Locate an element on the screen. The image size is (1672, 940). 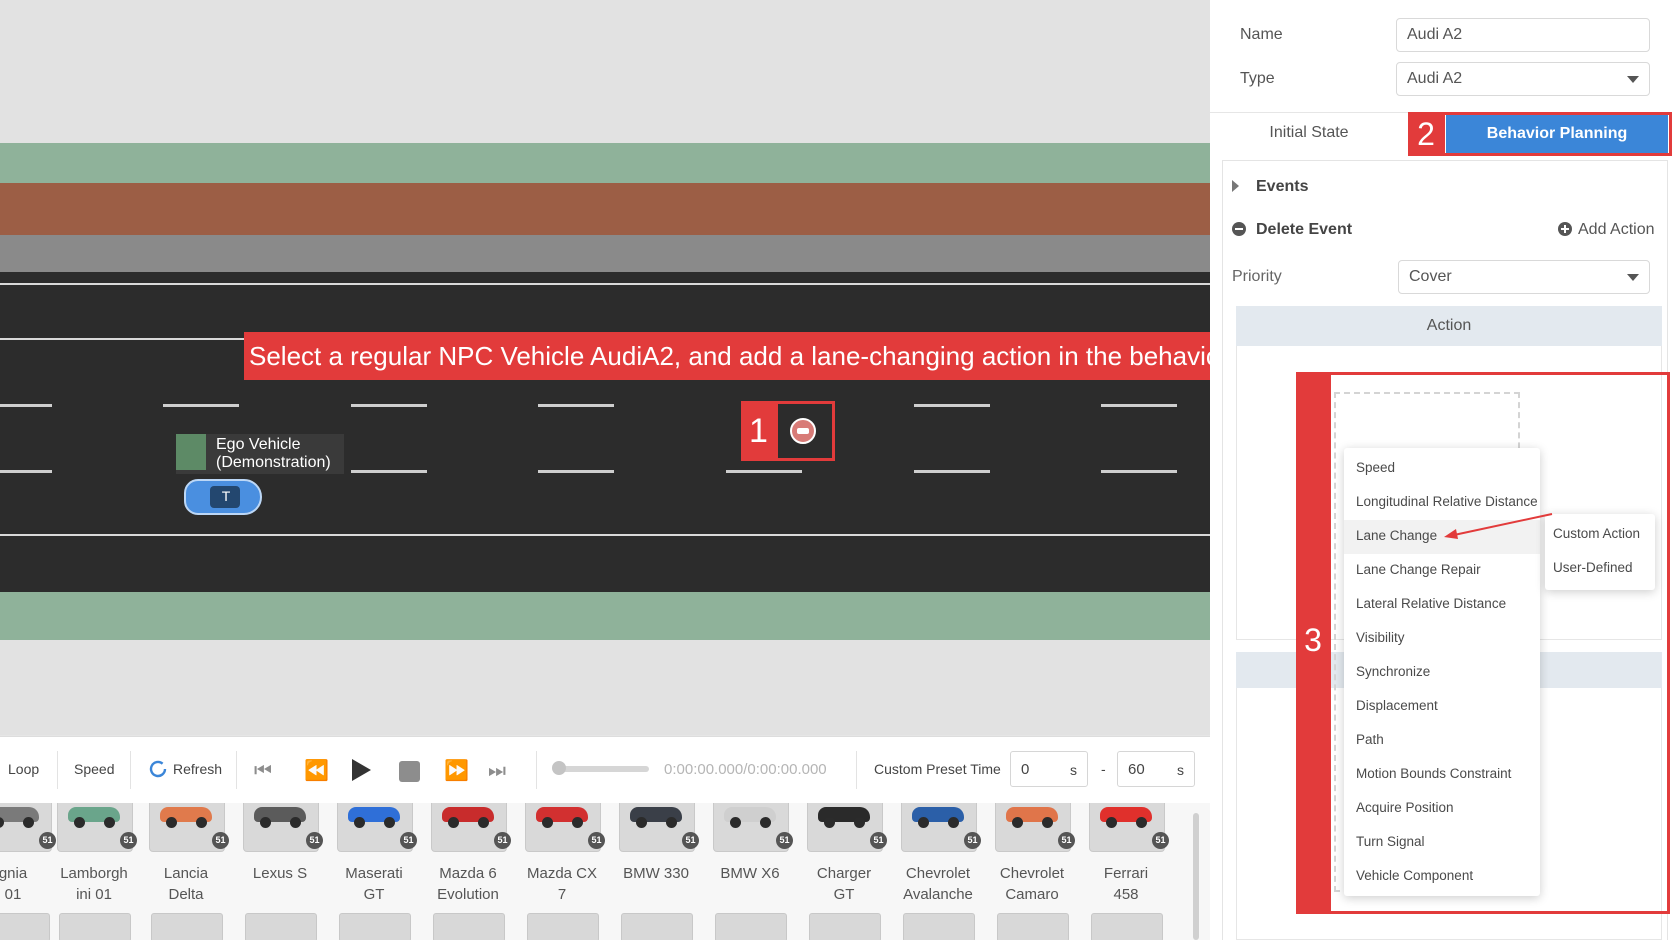
skip-to-end-icon: ⏭ is located at coordinates (497, 771).